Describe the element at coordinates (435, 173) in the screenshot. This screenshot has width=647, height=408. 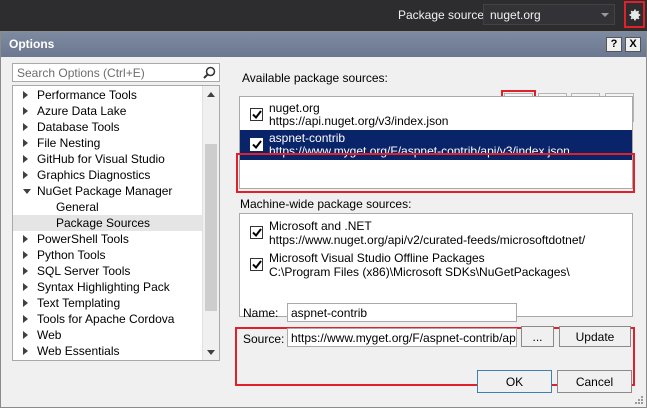
I see `selected-source-highlight` at that location.